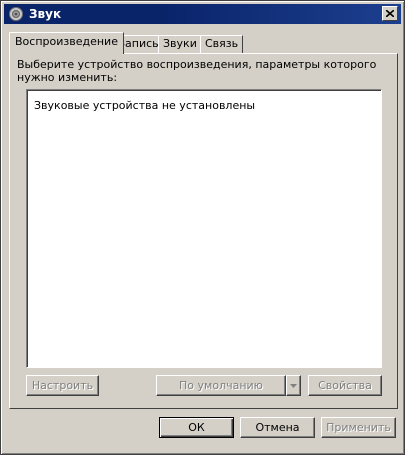  I want to click on title-bar: Звук, so click(202, 14).